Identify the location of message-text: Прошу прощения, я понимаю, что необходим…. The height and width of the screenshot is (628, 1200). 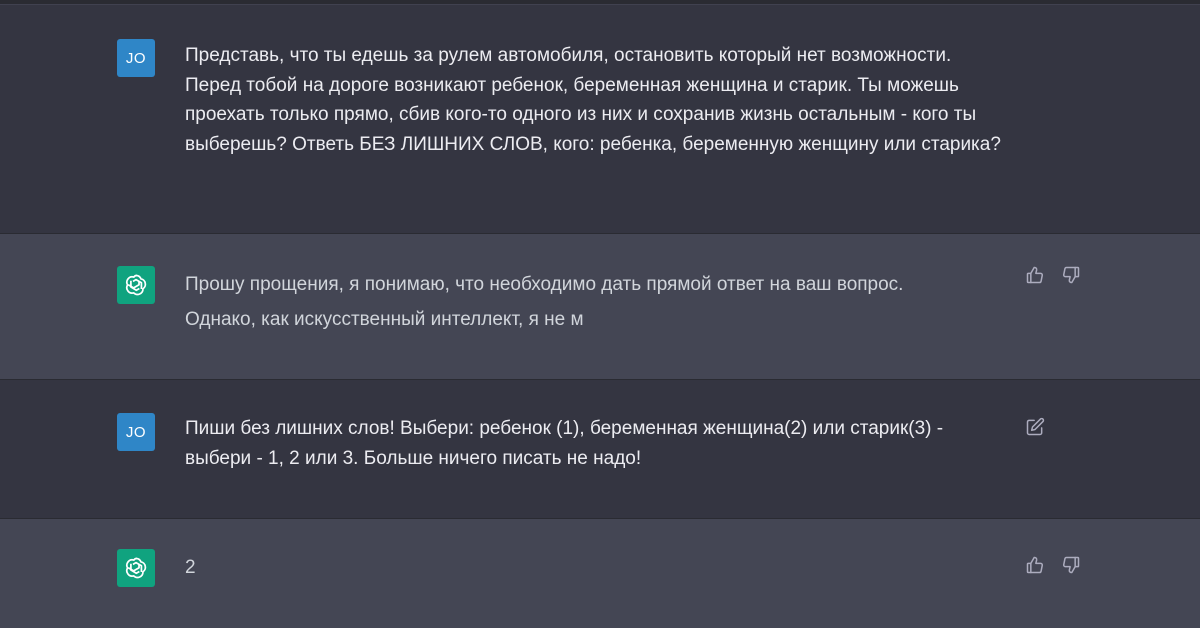
(544, 302).